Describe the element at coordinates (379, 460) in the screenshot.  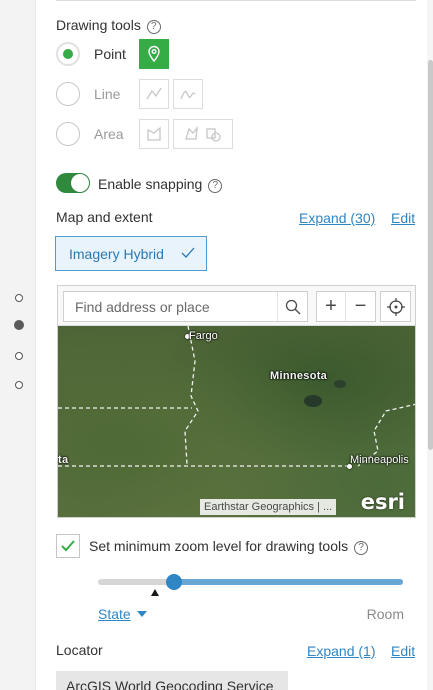
I see `map-label-minneapolis: Minneapolis` at that location.